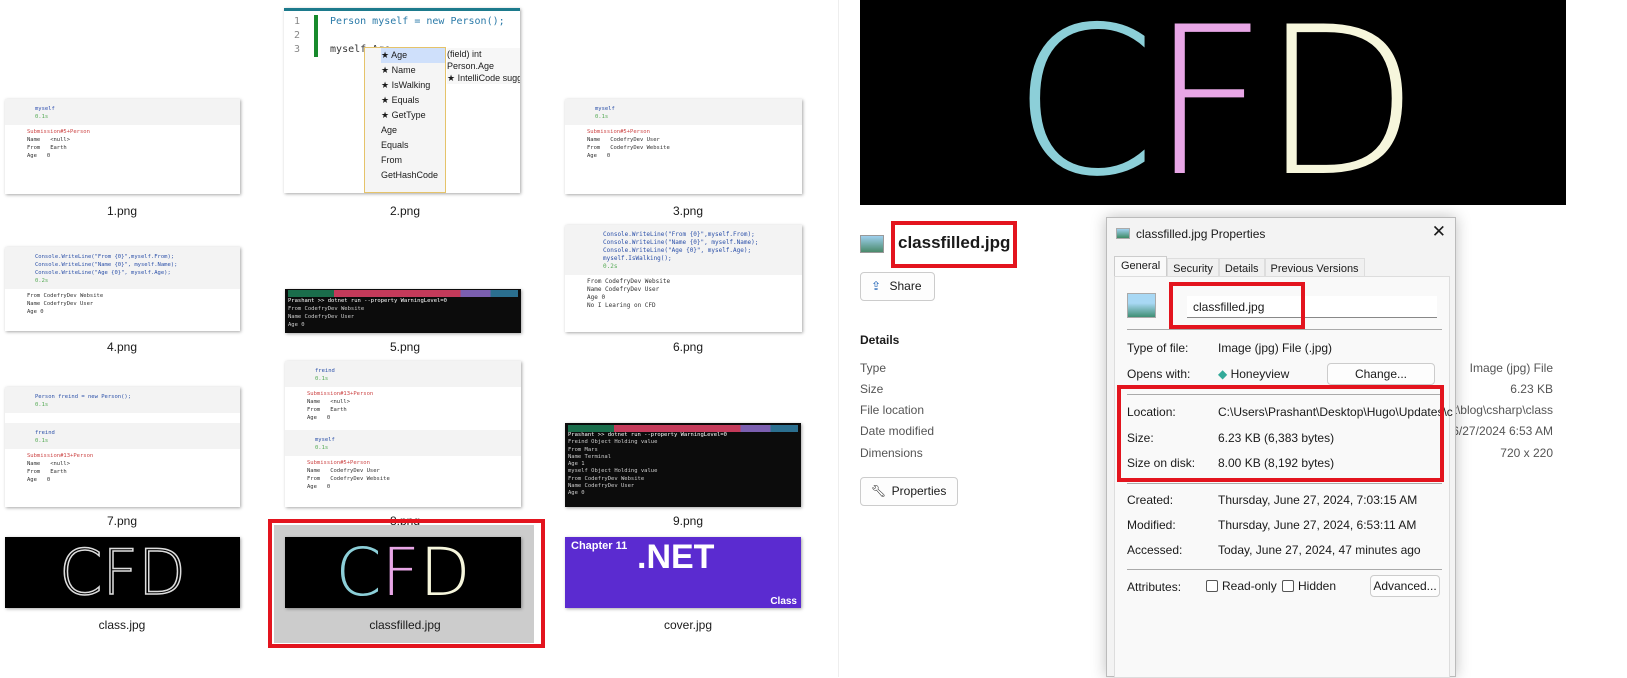 This screenshot has width=1627, height=678. Describe the element at coordinates (1439, 232) in the screenshot. I see `close-icon: ✕` at that location.